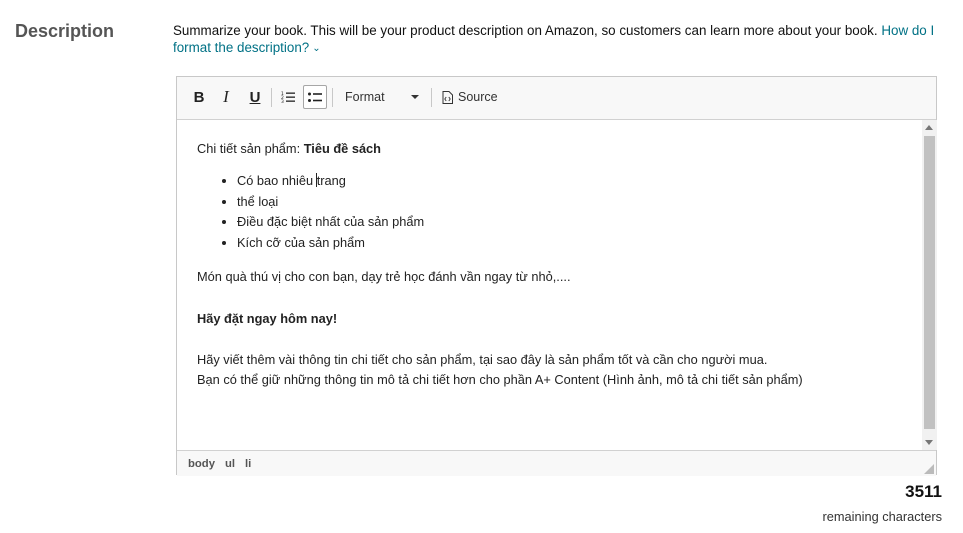 The height and width of the screenshot is (533, 963). I want to click on source-code-icon, so click(447, 97).